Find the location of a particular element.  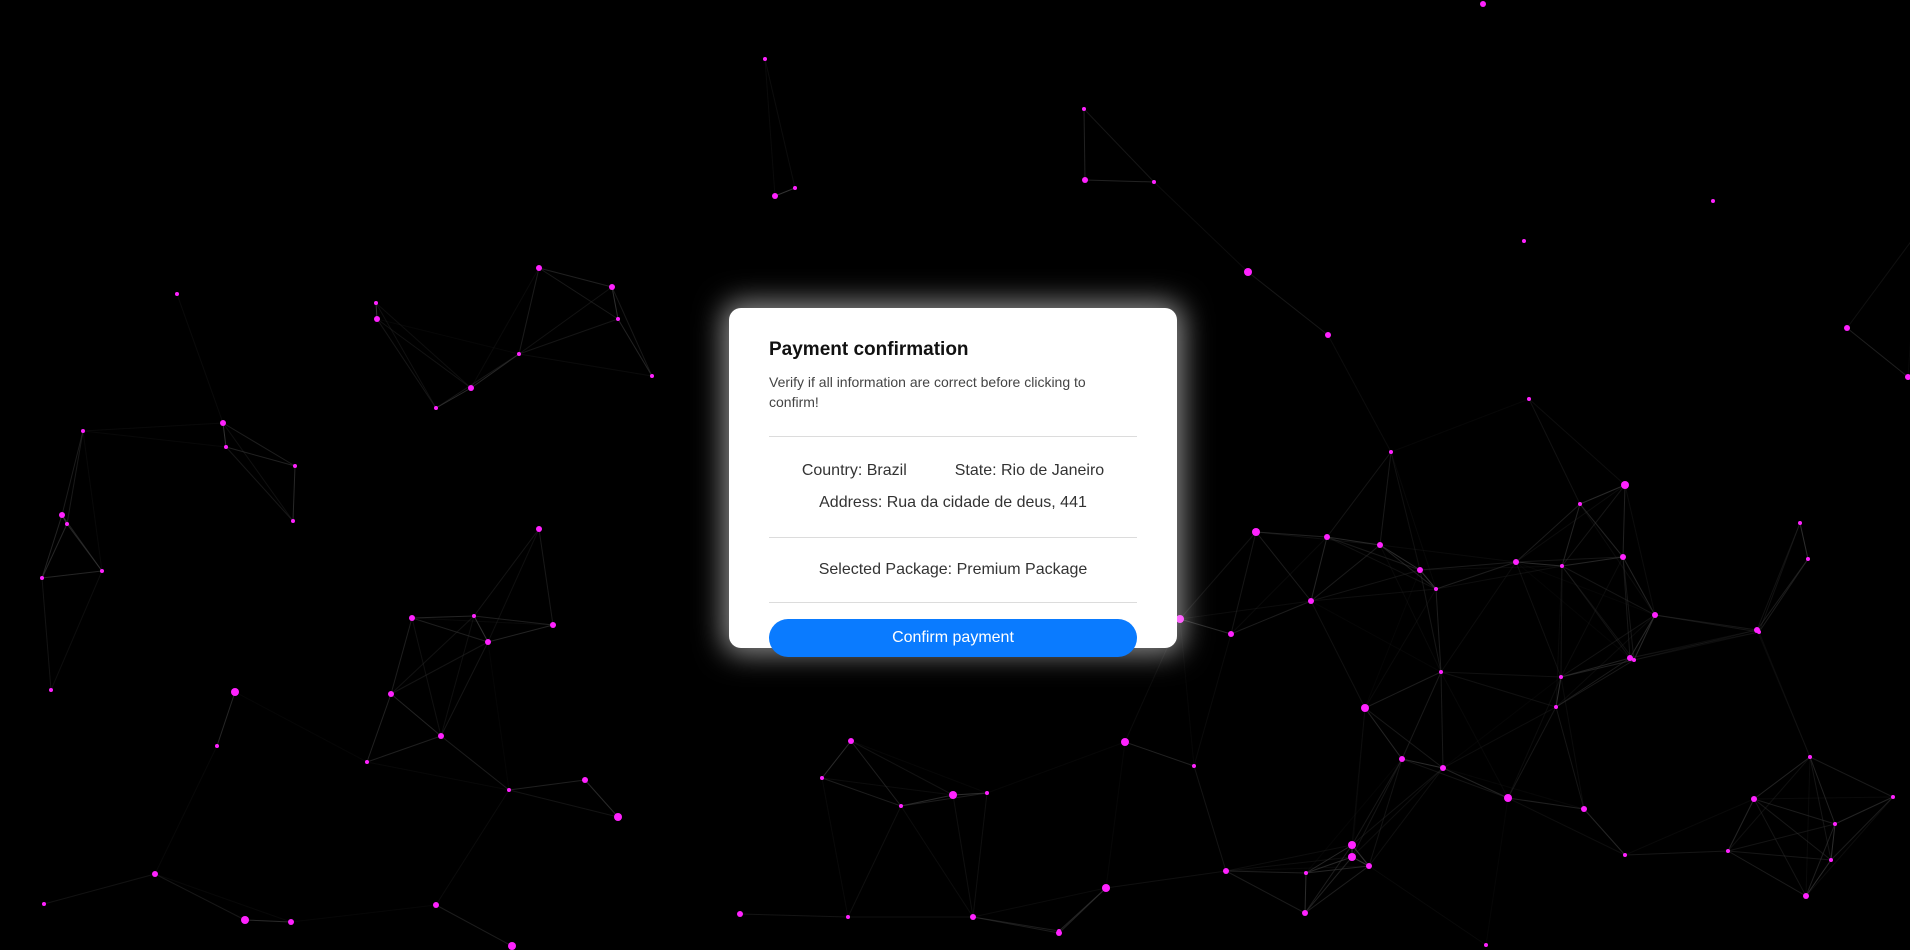

confirm-payment-button: Confirm payment is located at coordinates (953, 638).